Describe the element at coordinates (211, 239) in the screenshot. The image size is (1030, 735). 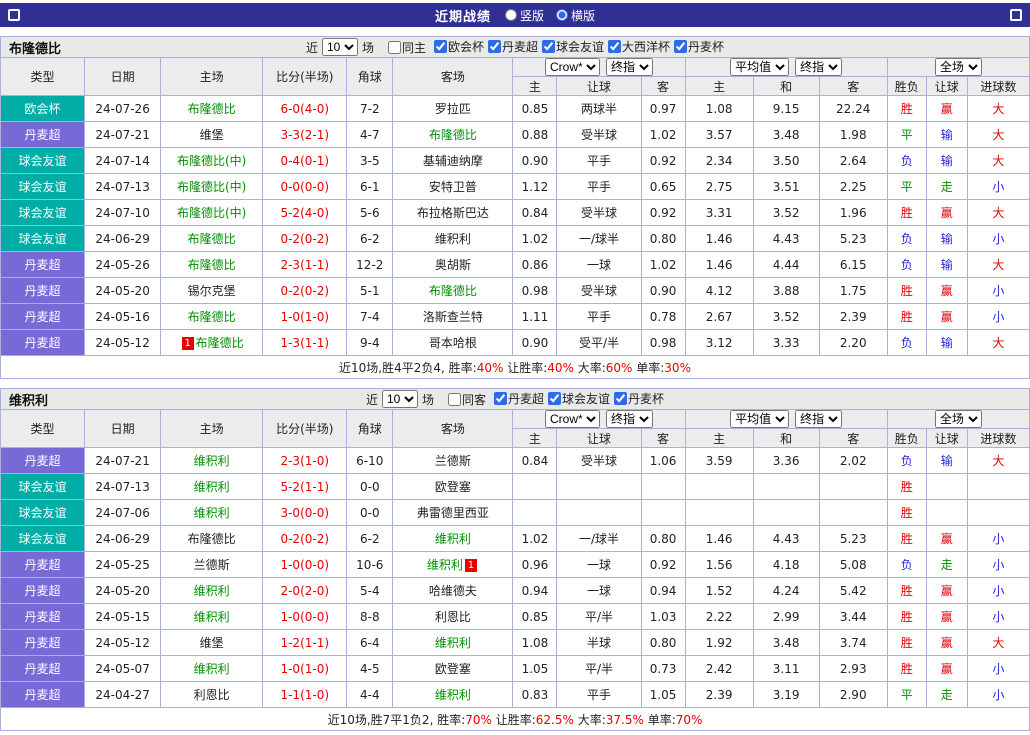
I see `team-label: 布隆德比` at that location.